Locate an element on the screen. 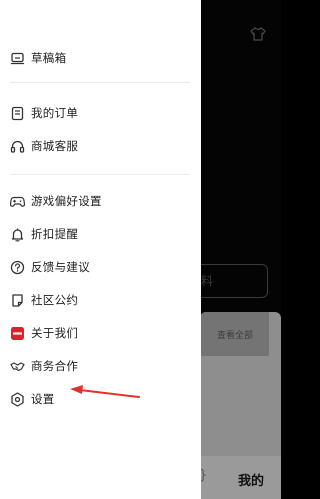  tab-me: 我的 is located at coordinates (251, 479).